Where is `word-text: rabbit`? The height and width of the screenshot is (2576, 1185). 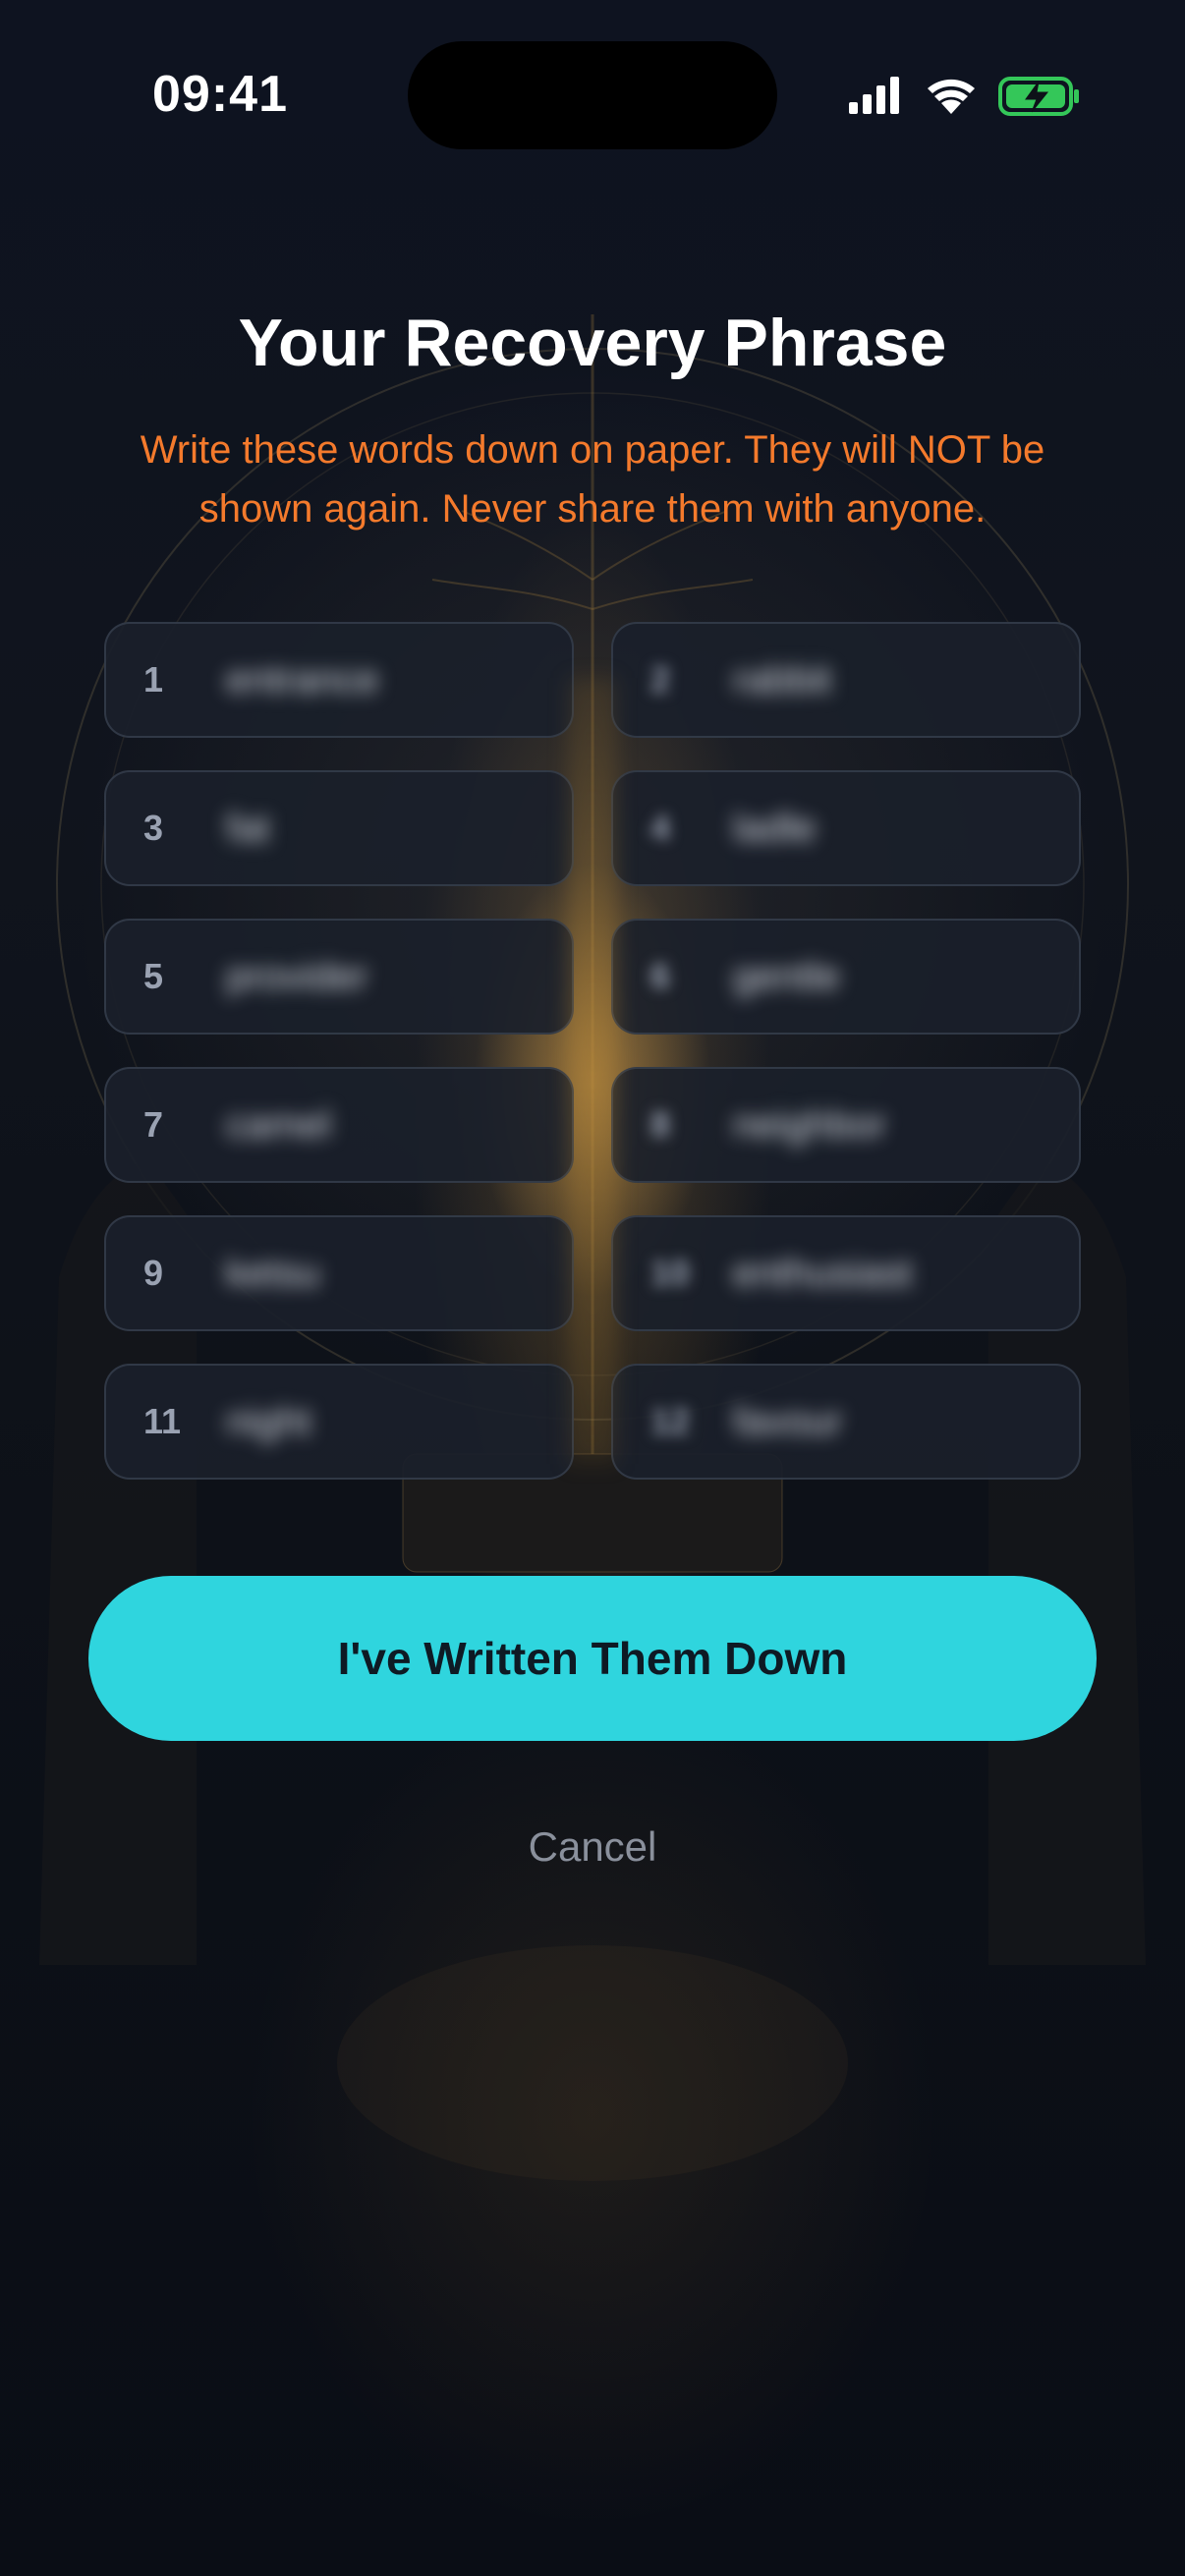
word-text: rabbit is located at coordinates (783, 679).